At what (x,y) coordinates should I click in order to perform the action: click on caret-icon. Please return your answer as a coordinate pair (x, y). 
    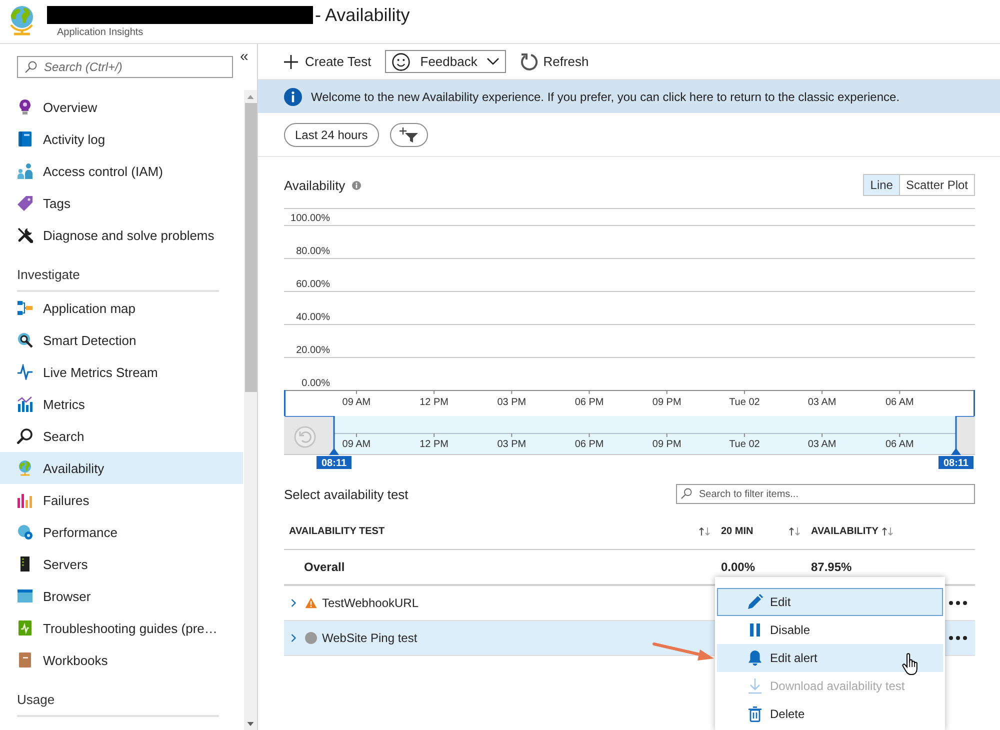
    Looking at the image, I should click on (493, 61).